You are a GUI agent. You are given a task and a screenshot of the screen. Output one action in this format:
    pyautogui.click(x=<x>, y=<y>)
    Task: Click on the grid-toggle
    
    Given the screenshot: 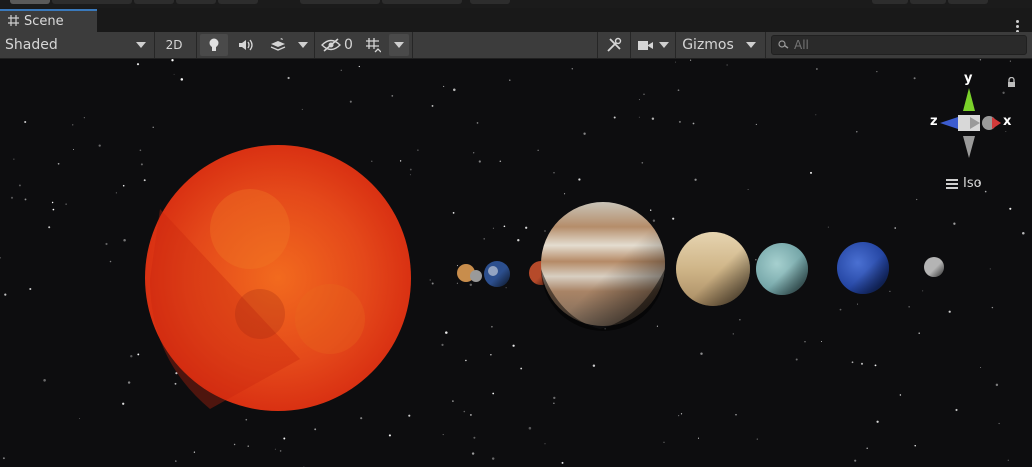 What is the action you would take?
    pyautogui.click(x=373, y=45)
    